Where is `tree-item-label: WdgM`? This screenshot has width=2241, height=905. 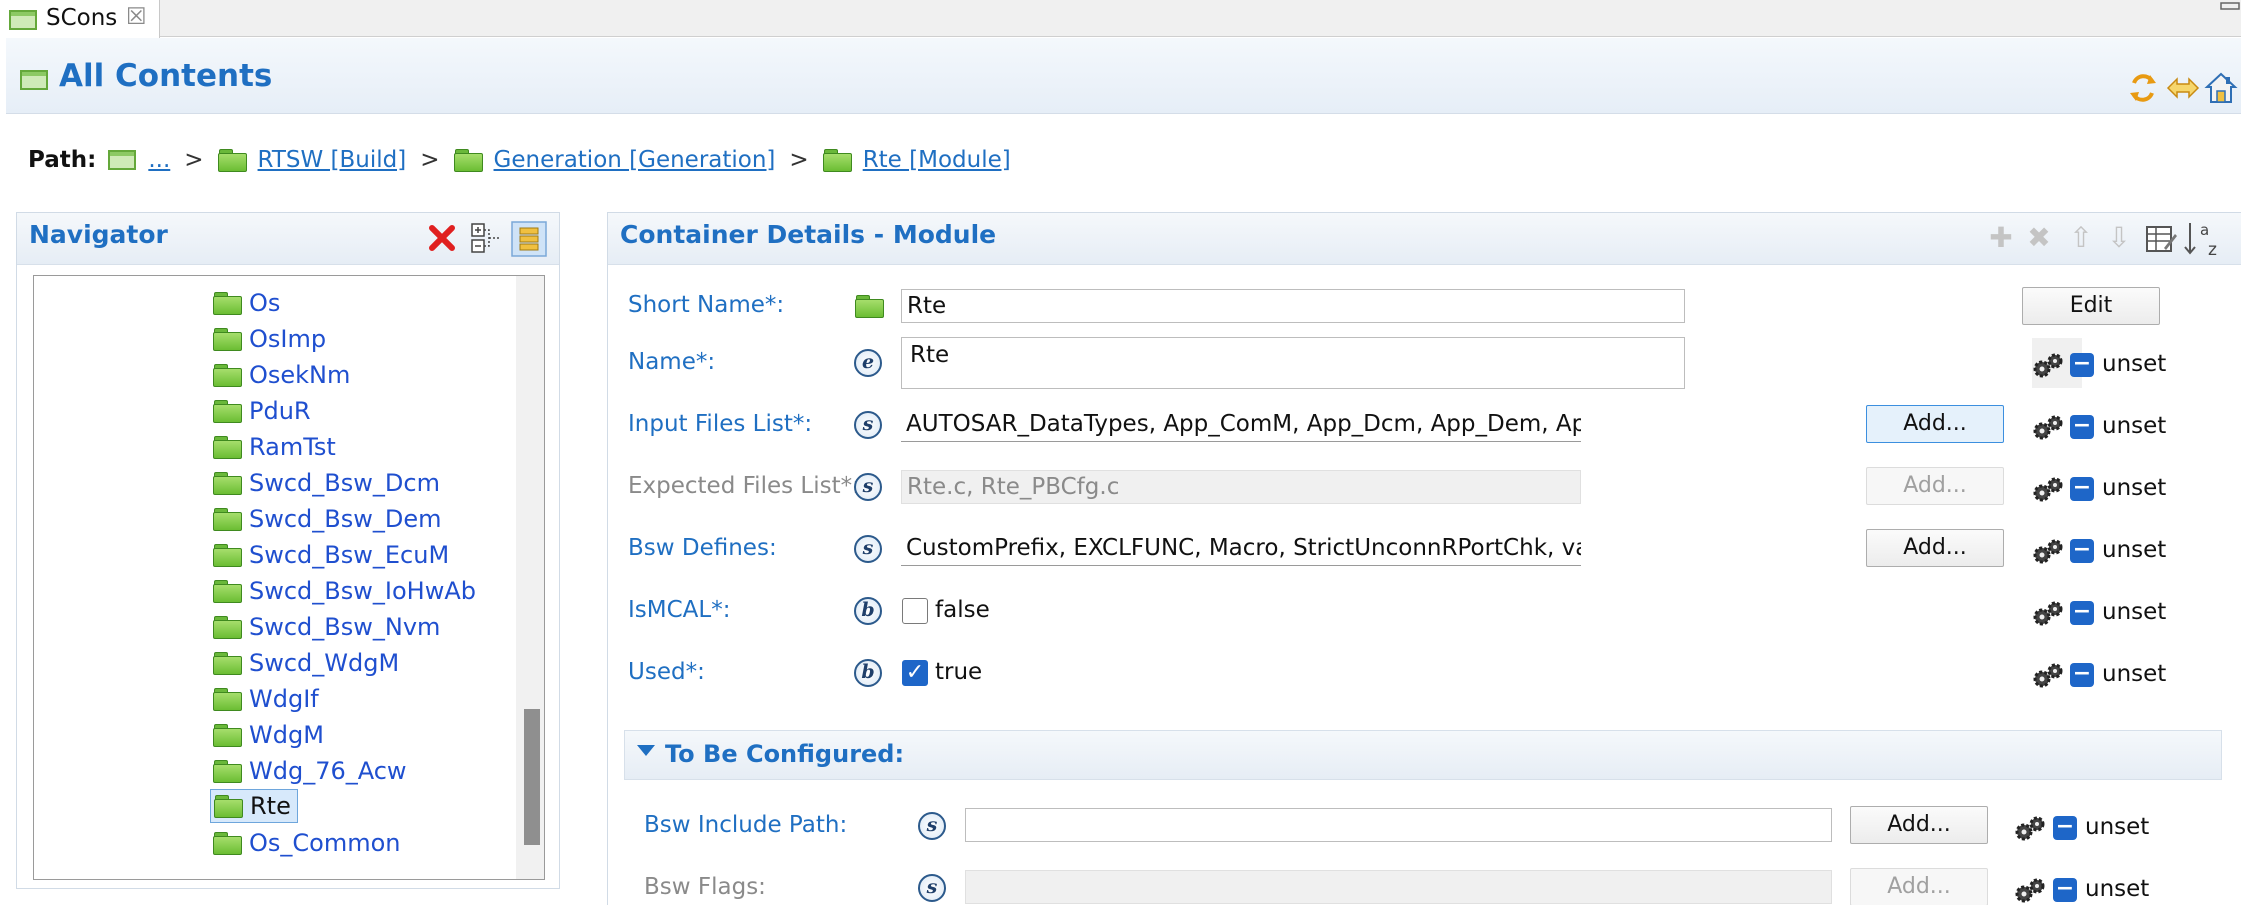 tree-item-label: WdgM is located at coordinates (286, 735).